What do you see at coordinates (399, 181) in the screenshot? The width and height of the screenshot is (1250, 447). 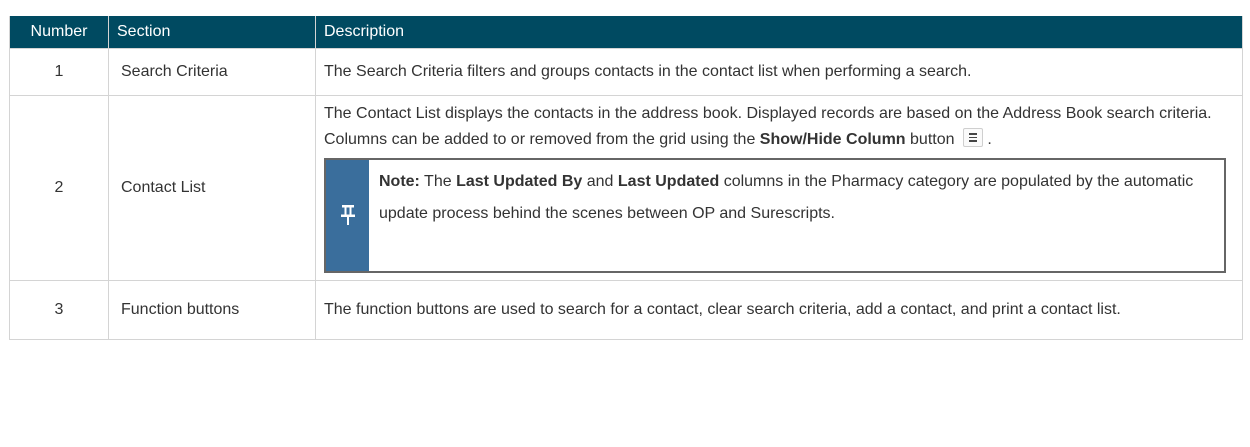 I see `note-label: Note:` at bounding box center [399, 181].